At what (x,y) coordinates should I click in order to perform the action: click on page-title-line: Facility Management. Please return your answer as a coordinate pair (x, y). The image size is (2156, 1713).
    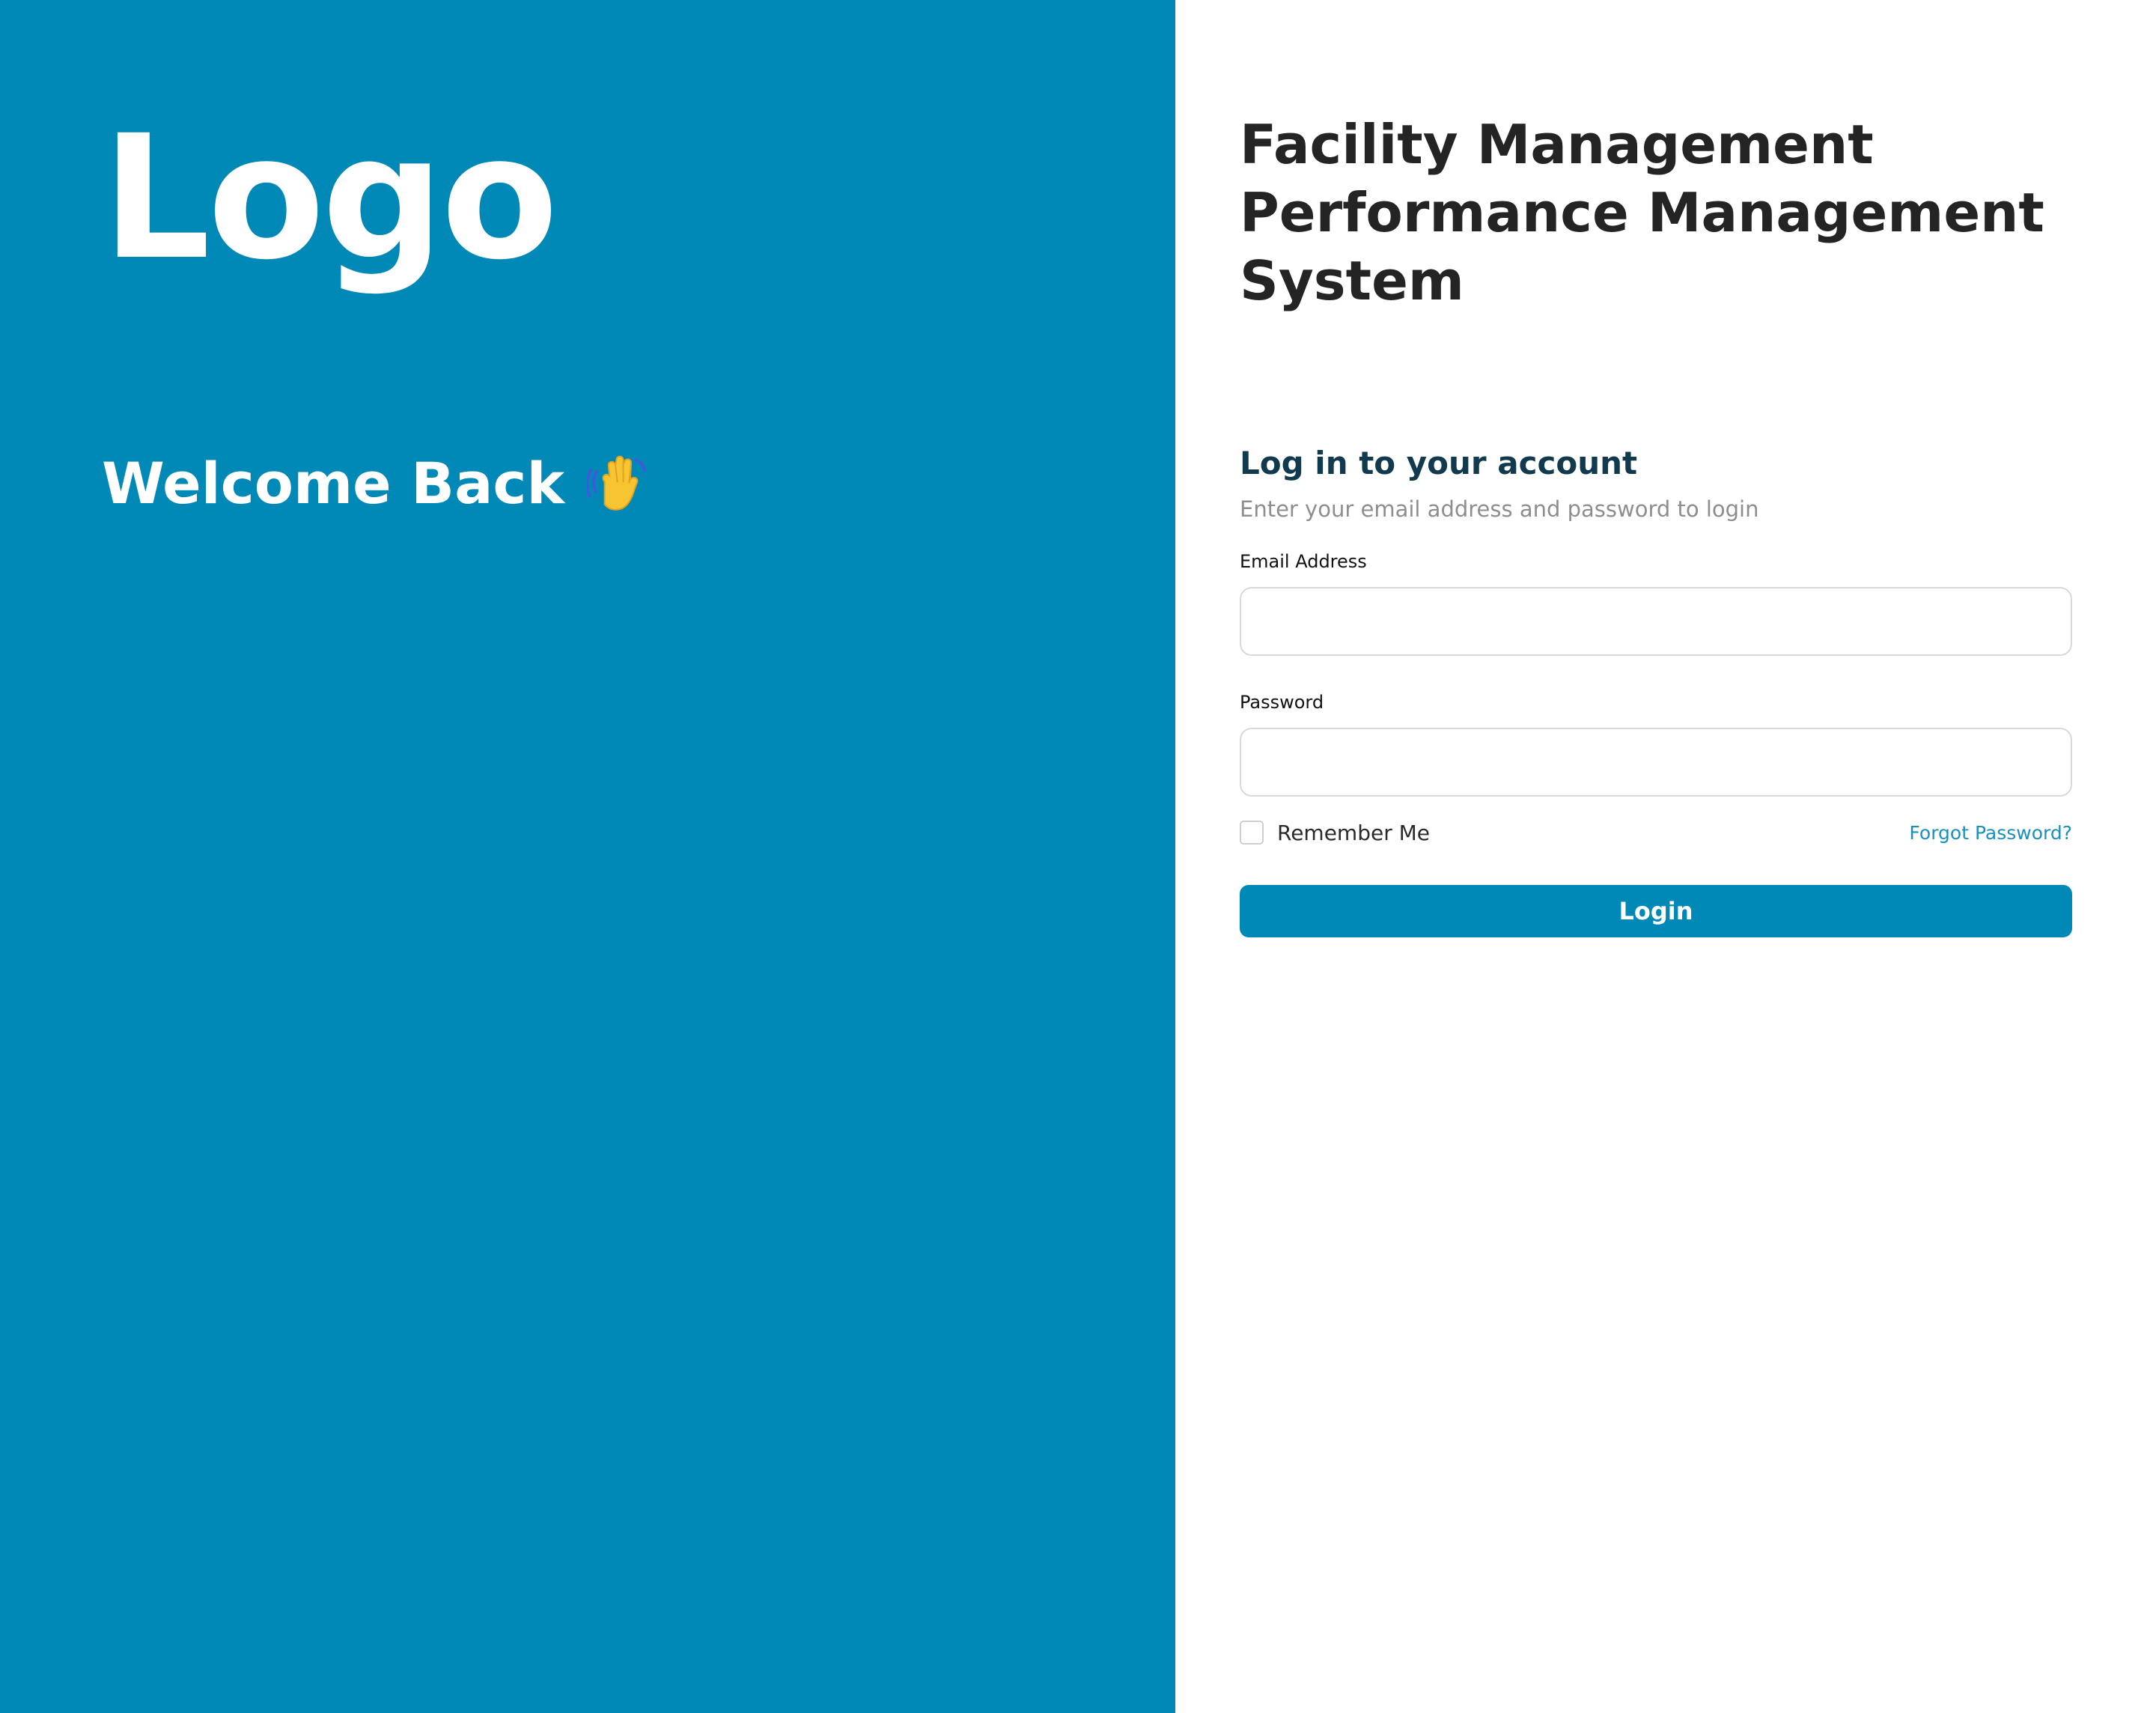
    Looking at the image, I should click on (1557, 144).